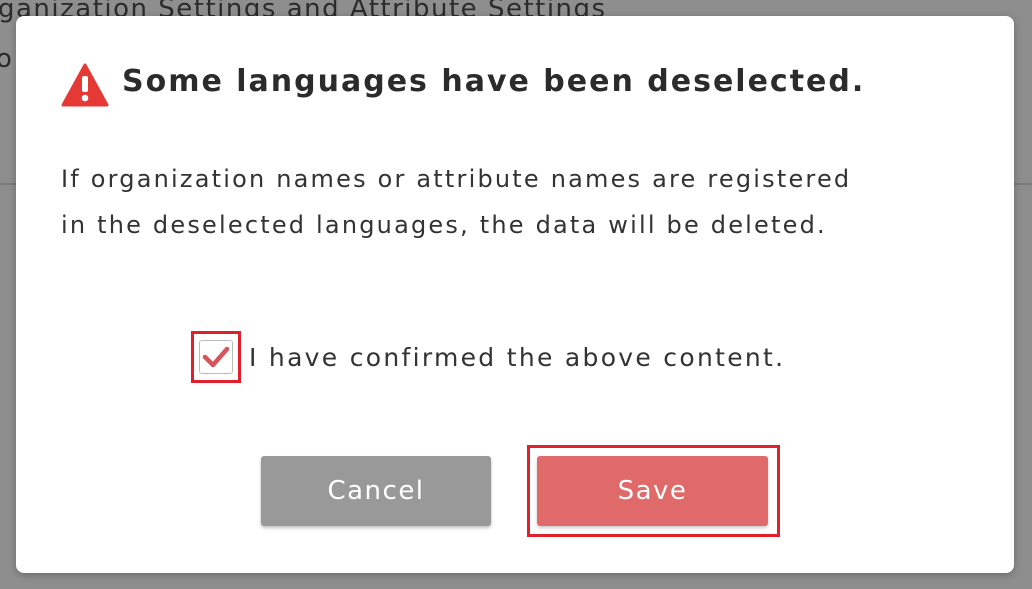 The height and width of the screenshot is (589, 1032). I want to click on warning-triangle-icon, so click(85, 85).